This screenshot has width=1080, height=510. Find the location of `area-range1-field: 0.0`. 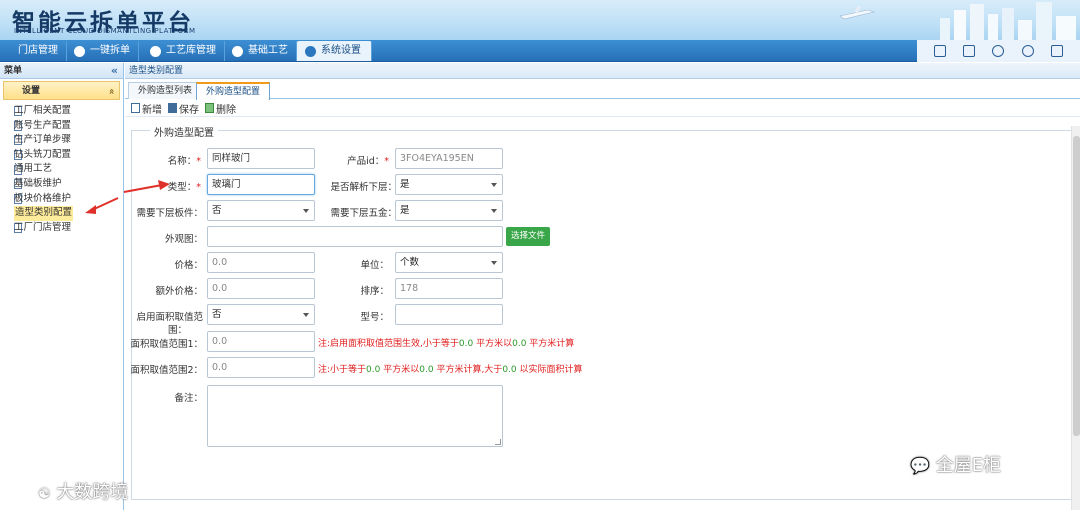

area-range1-field: 0.0 is located at coordinates (261, 341).